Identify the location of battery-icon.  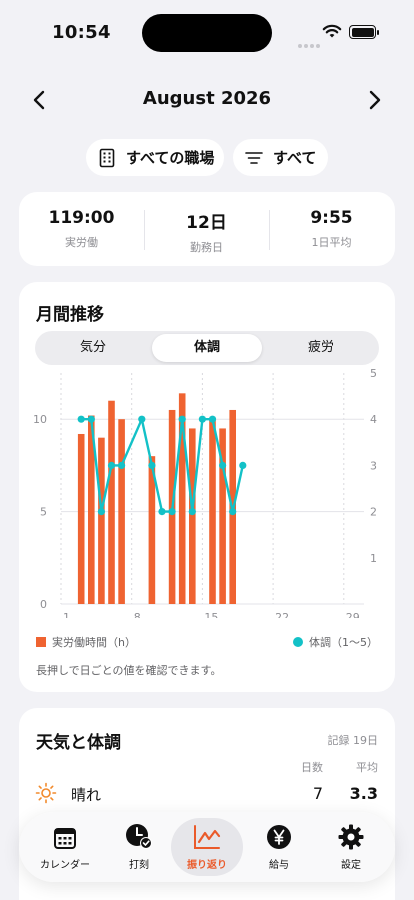
(364, 32).